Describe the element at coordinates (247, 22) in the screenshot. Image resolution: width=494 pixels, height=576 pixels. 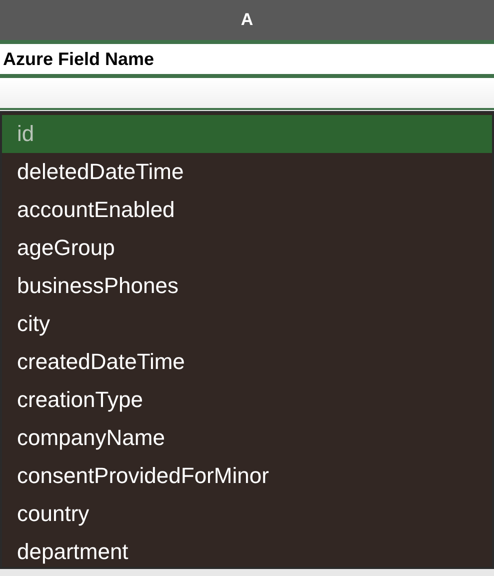
I see `column-header: A` at that location.